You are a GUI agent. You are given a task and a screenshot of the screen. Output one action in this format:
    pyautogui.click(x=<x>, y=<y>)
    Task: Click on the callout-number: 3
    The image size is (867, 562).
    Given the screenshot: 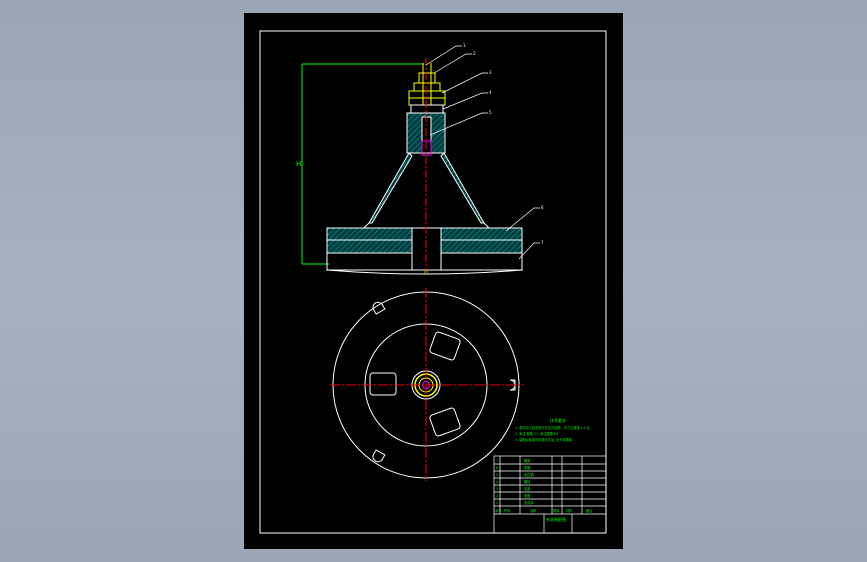 What is the action you would take?
    pyautogui.click(x=490, y=72)
    